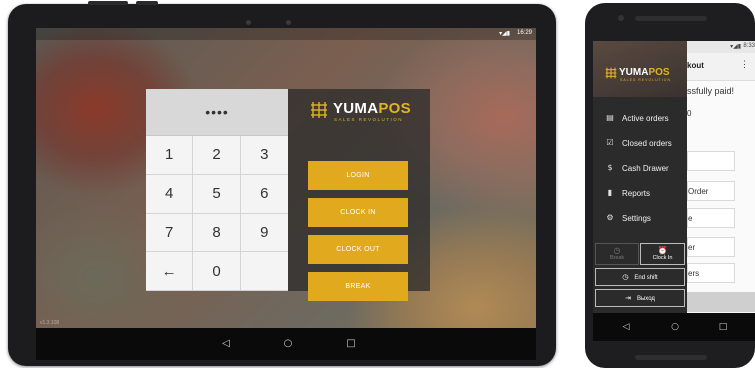  What do you see at coordinates (711, 191) in the screenshot?
I see `background-card: Order` at bounding box center [711, 191].